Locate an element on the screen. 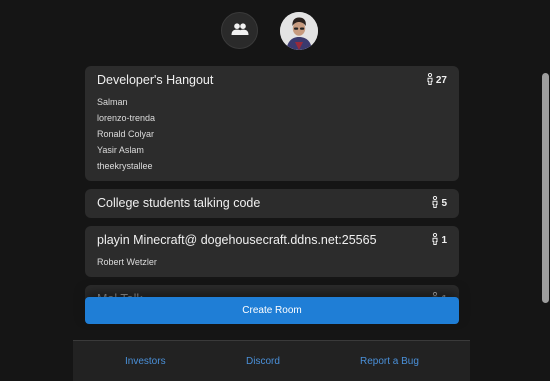 This screenshot has height=381, width=550. participant-name: theekrystallee is located at coordinates (125, 166).